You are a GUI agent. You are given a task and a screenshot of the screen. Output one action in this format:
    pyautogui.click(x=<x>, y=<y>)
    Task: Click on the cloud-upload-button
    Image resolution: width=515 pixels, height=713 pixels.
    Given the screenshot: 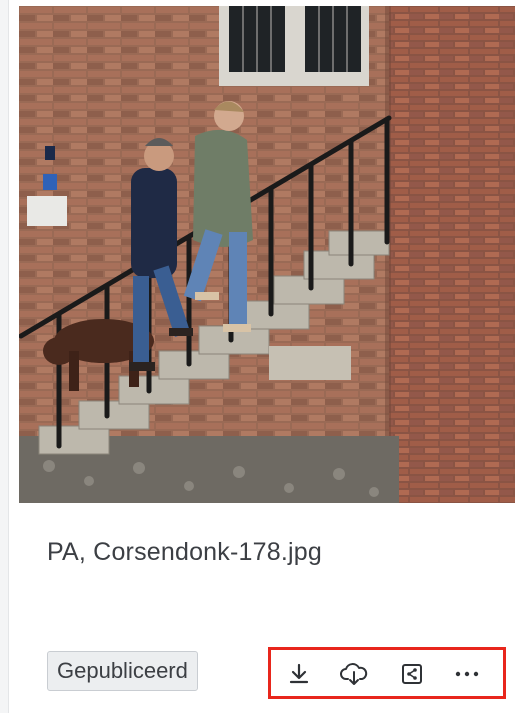 What is the action you would take?
    pyautogui.click(x=354, y=674)
    